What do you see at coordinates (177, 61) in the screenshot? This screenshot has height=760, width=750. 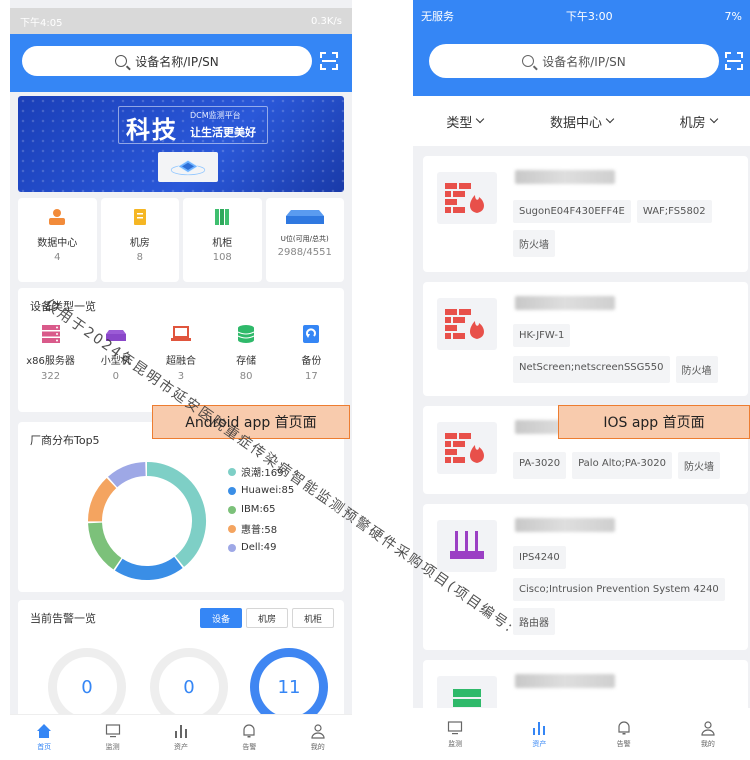 I see `search-placeholder: 设备名称/IP/SN` at bounding box center [177, 61].